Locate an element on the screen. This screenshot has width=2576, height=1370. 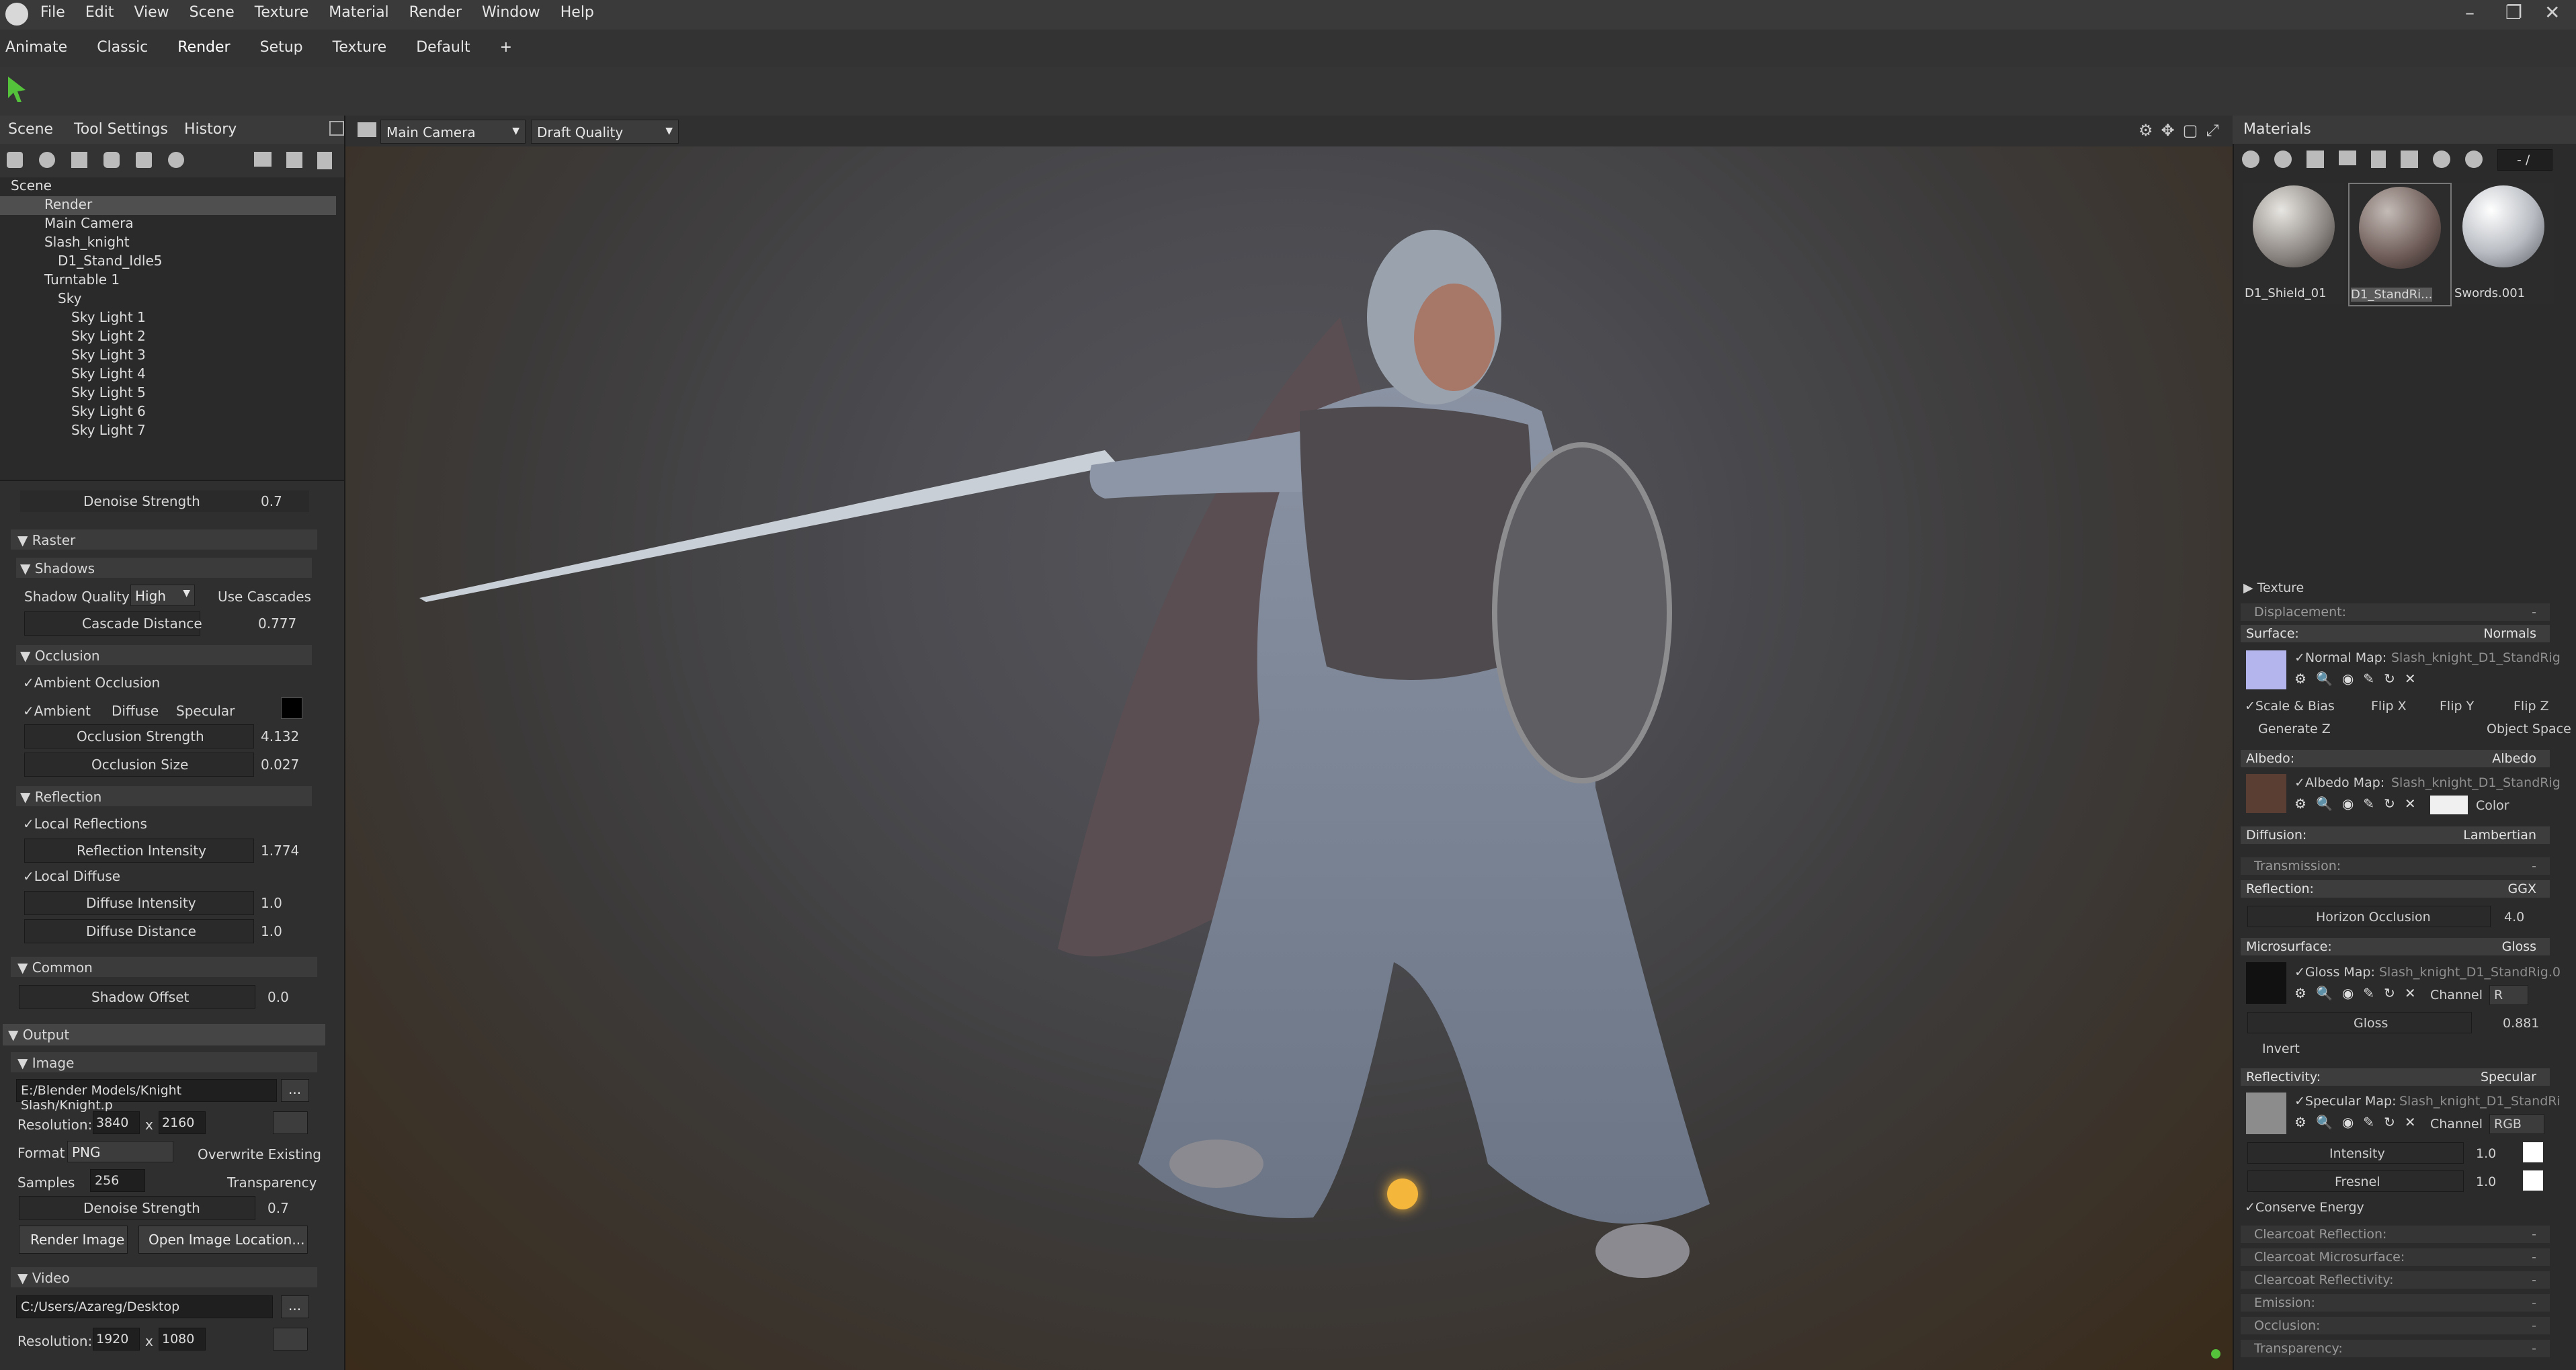
surface-row: Surface: Normals is located at coordinates (2395, 633).